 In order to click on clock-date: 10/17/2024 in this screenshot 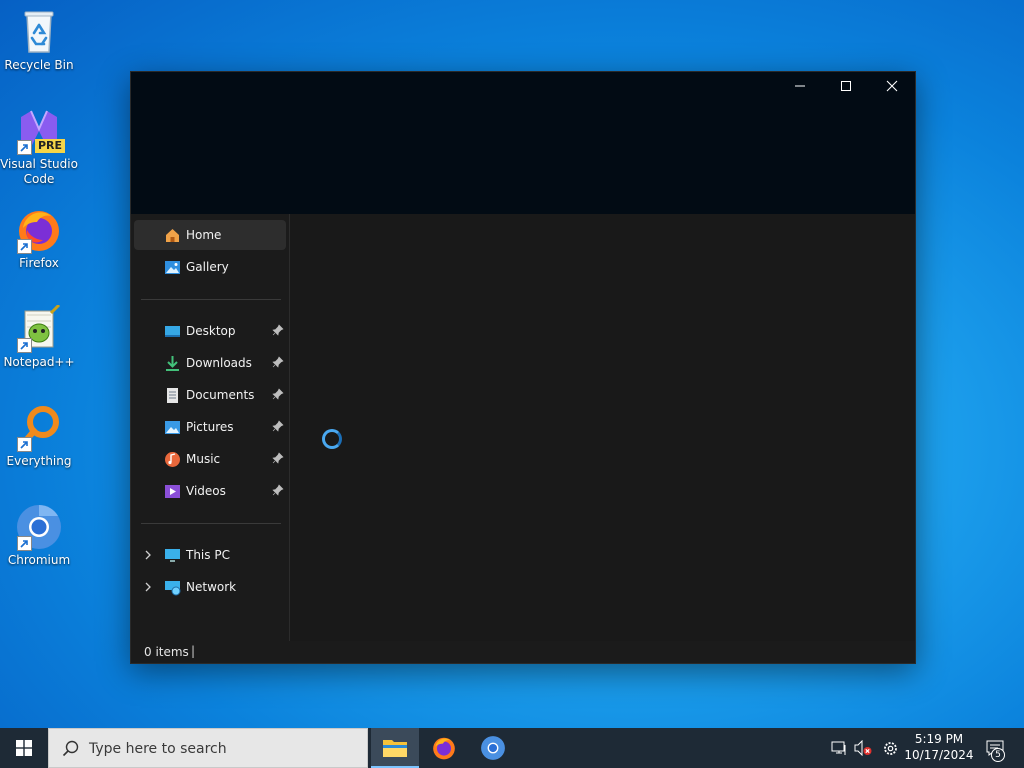, I will do `click(939, 755)`.